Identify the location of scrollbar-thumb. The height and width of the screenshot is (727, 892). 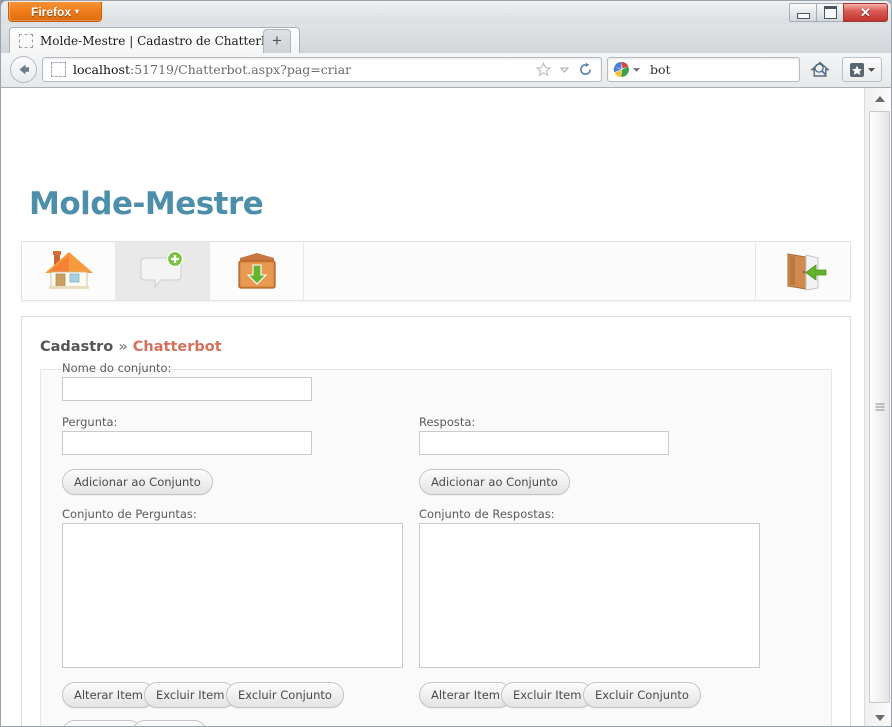
(879, 407).